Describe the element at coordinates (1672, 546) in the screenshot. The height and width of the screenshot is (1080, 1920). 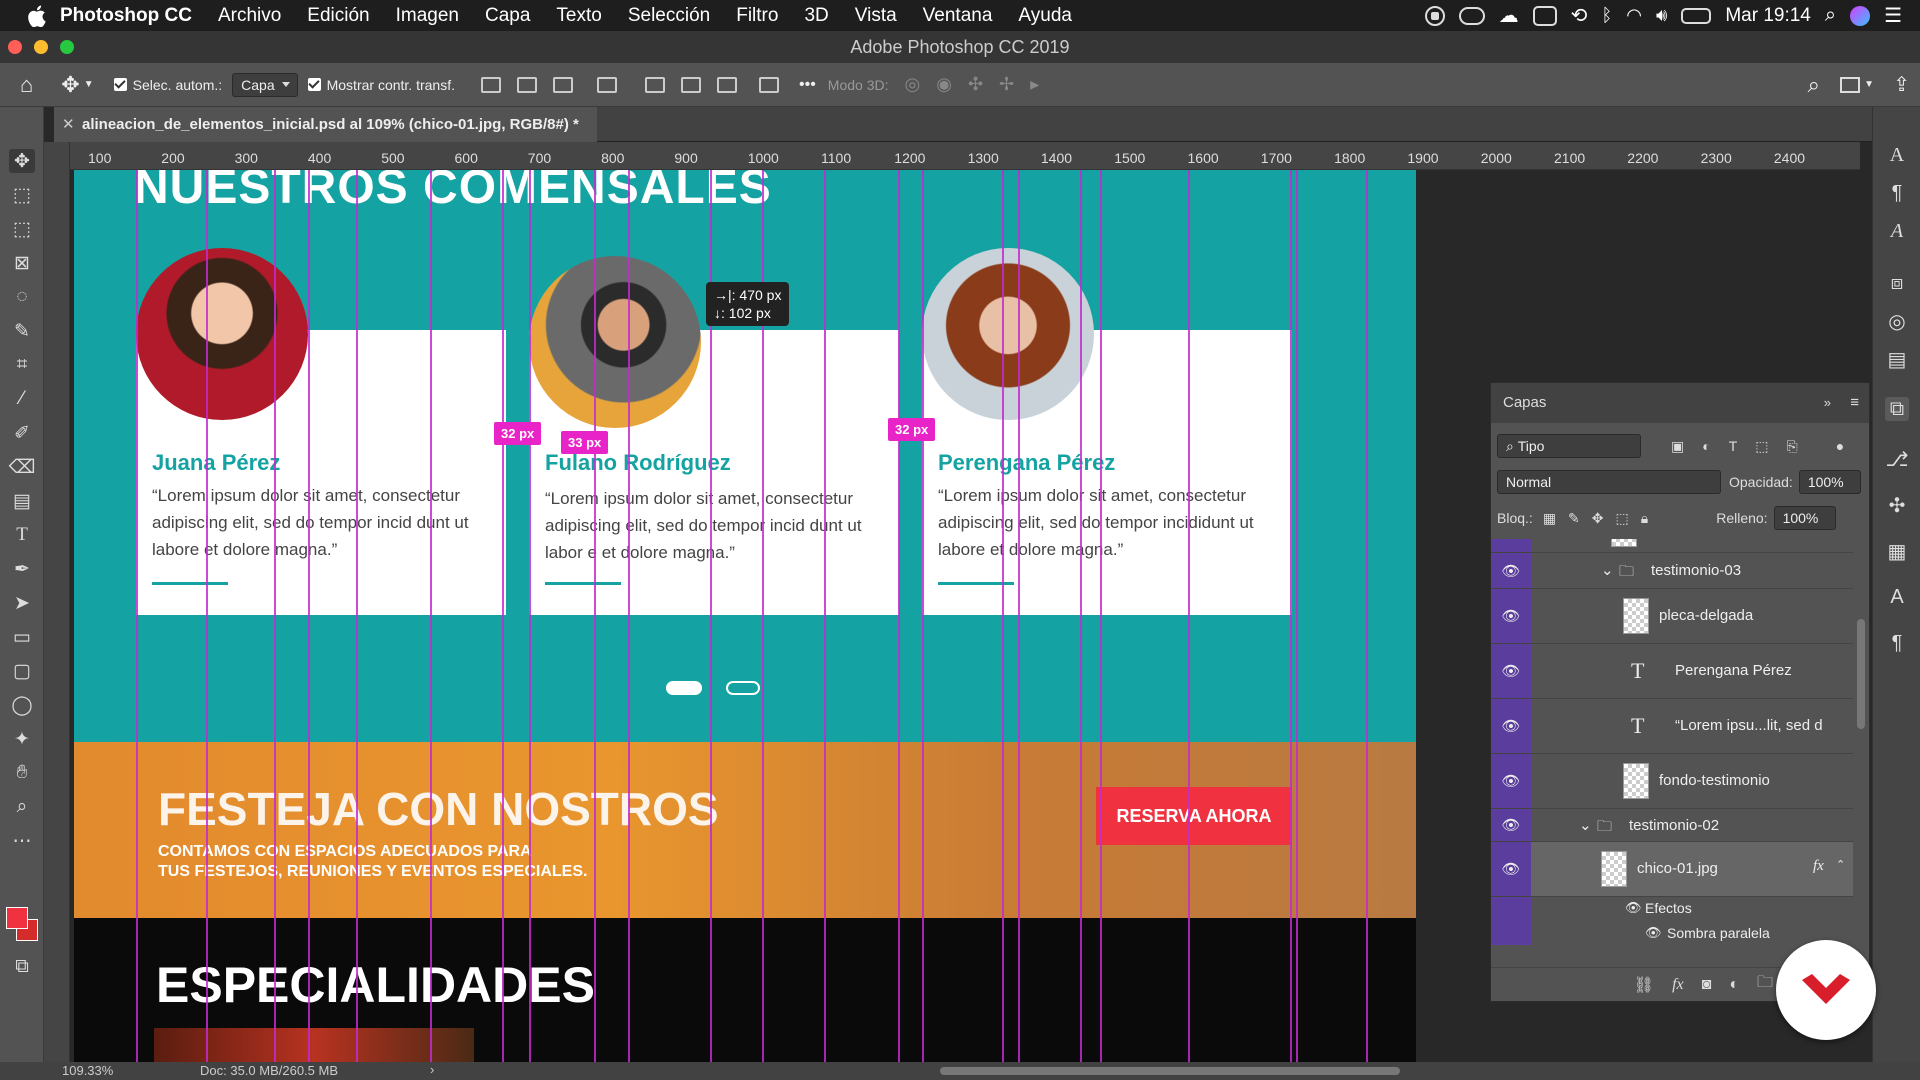
I see `layer-row-partial` at that location.